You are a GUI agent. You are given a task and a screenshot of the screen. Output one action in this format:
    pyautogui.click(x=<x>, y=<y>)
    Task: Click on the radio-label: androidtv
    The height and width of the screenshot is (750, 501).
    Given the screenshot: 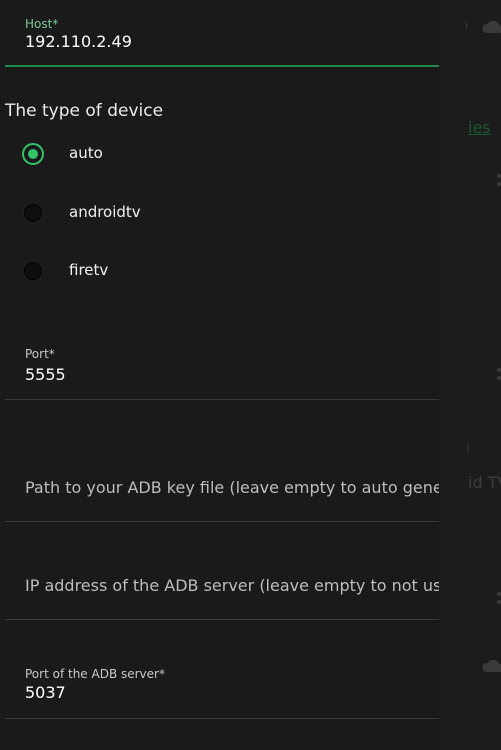 What is the action you would take?
    pyautogui.click(x=105, y=212)
    